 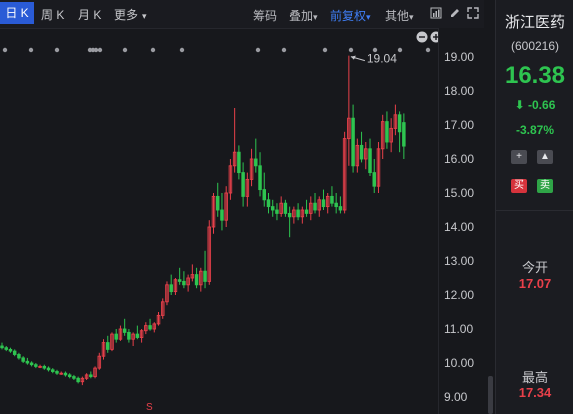 I want to click on arrow-down-icon: ⬇, so click(x=519, y=105).